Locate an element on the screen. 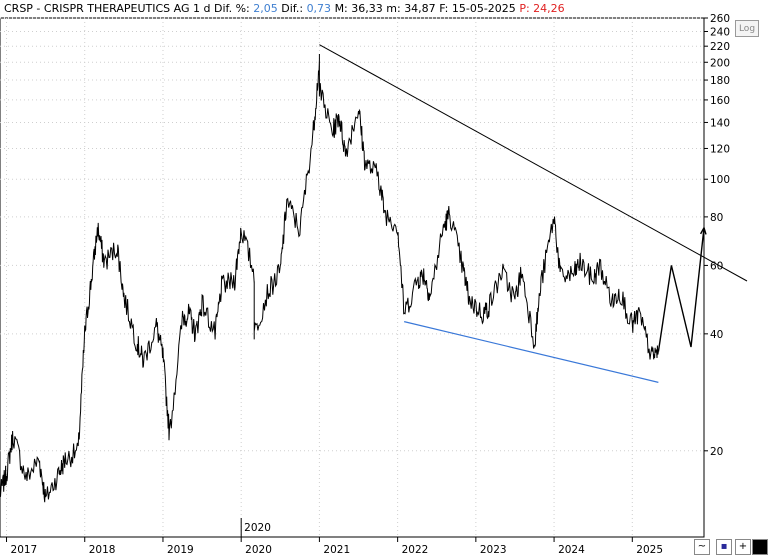  save-icon: ▪ is located at coordinates (724, 547).